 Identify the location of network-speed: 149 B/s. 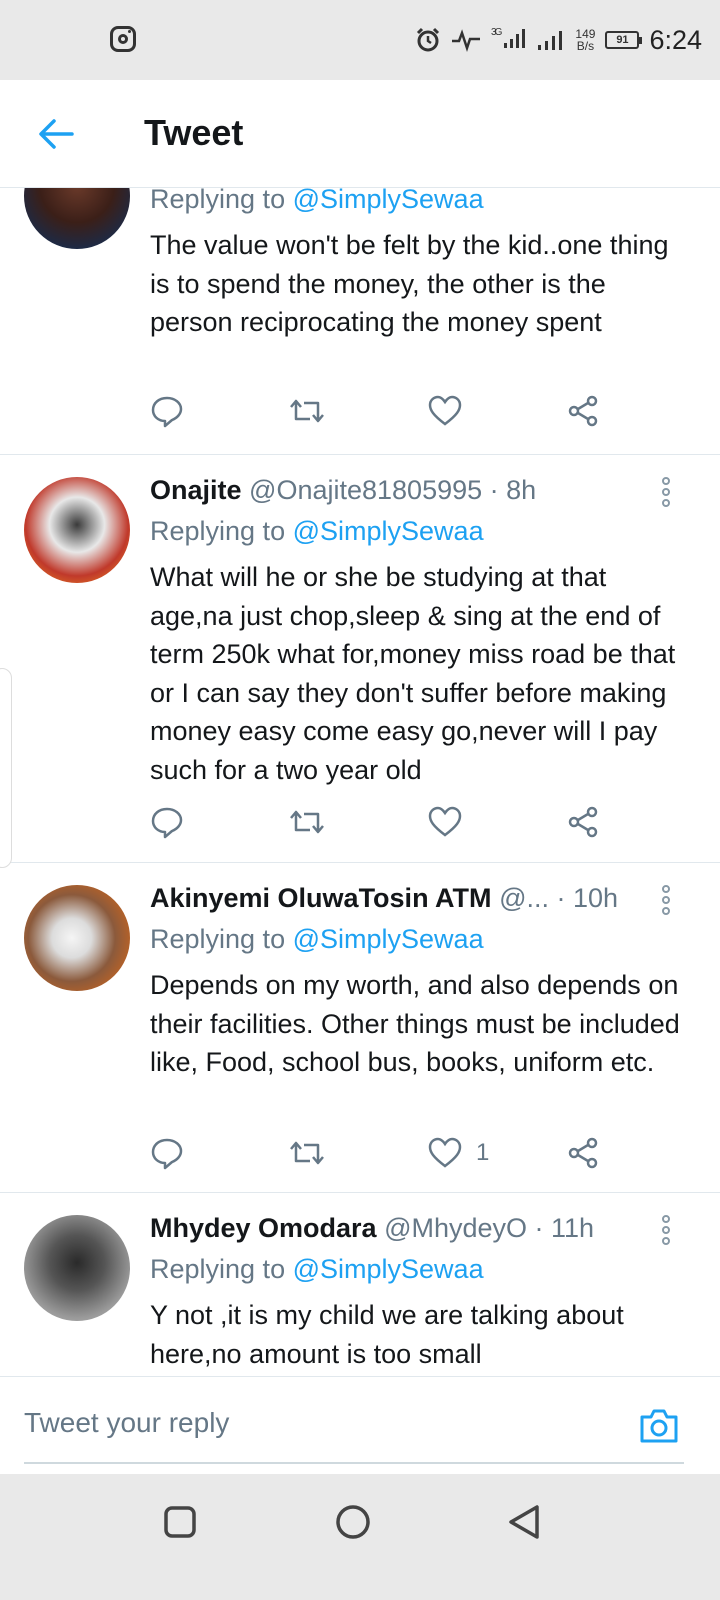
(585, 40).